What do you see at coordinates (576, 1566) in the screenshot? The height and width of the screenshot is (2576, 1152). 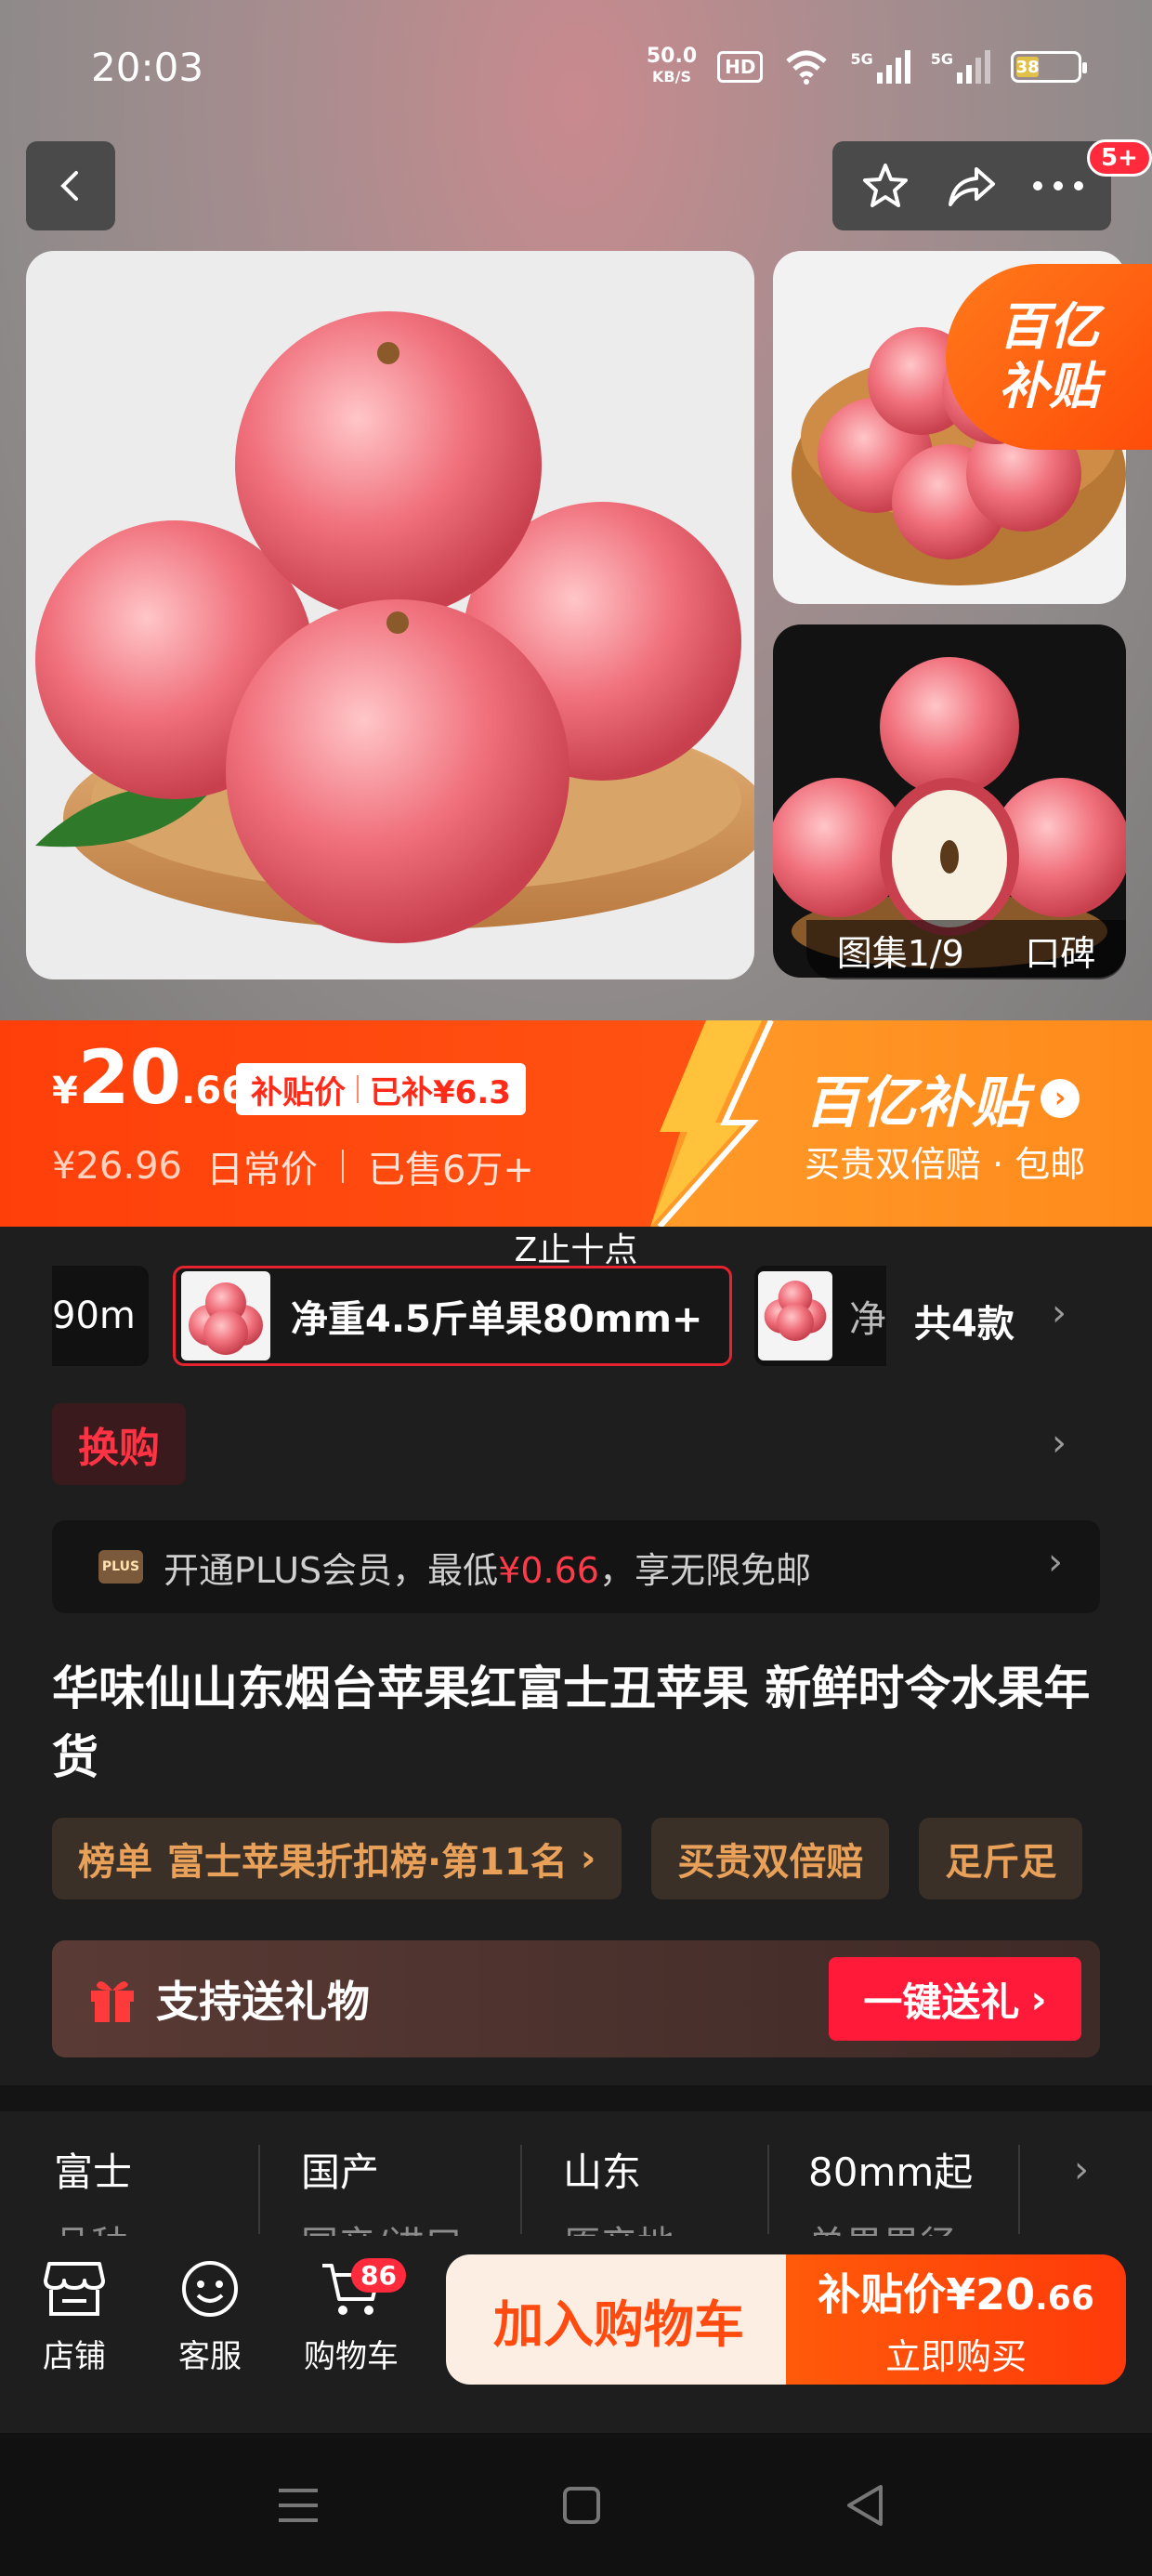 I see `plus-membership-bar: PLUS 开通PLUS会员，最低¥0.66，享无限免邮 ›` at bounding box center [576, 1566].